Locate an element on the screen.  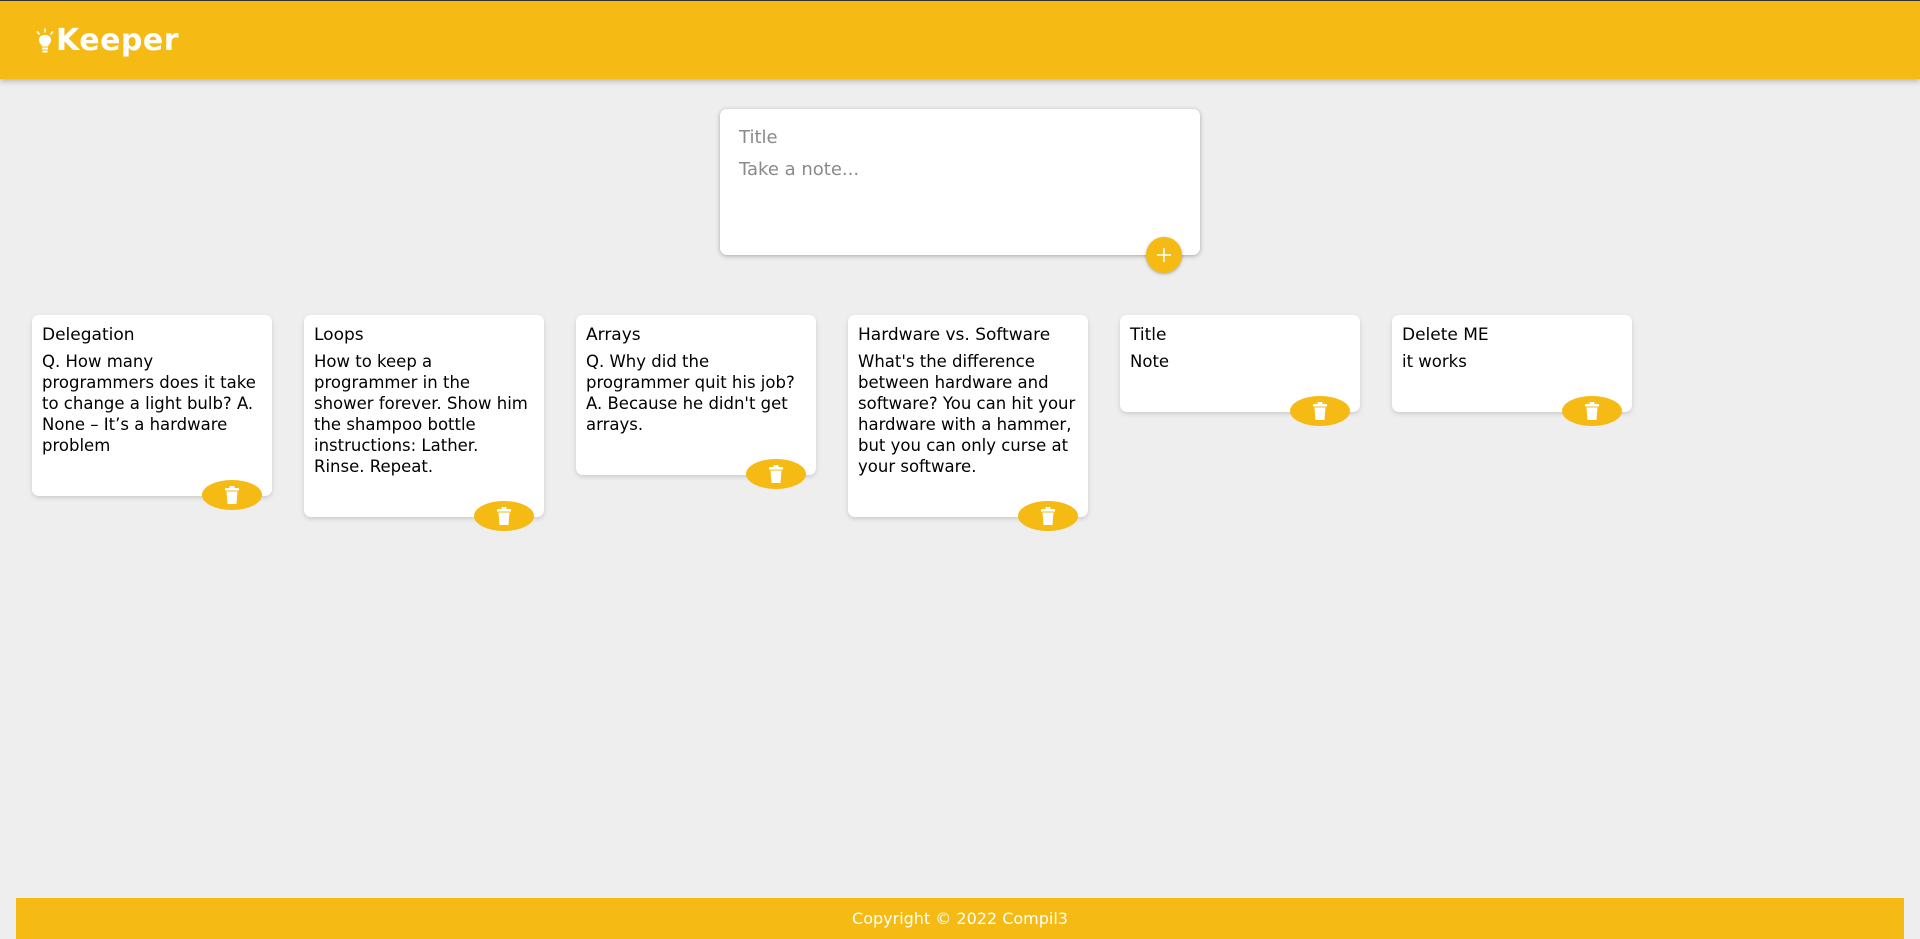
note-title: Loops is located at coordinates (339, 335).